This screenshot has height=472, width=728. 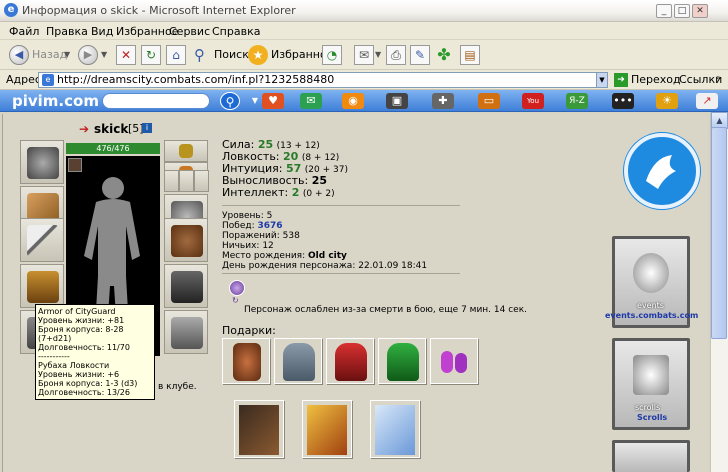 I want to click on character-link-icon: ➔, so click(x=84, y=129).